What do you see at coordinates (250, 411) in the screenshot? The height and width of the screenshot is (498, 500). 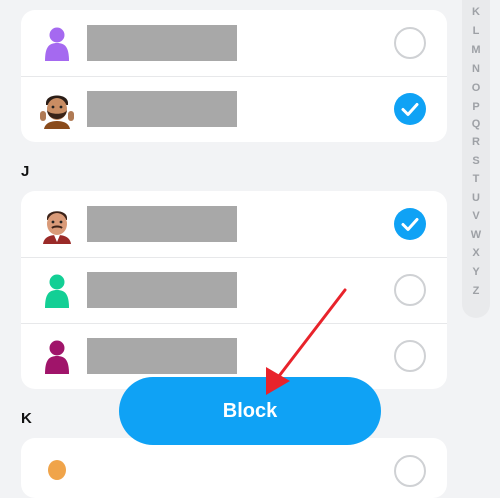 I see `block-button: Block` at bounding box center [250, 411].